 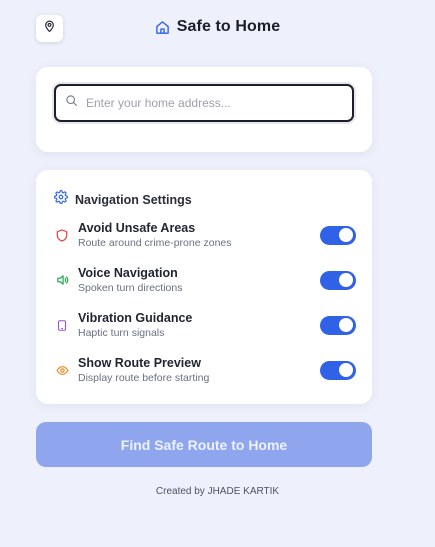 I want to click on setting-label: Avoid Unsafe Areas, so click(x=137, y=227).